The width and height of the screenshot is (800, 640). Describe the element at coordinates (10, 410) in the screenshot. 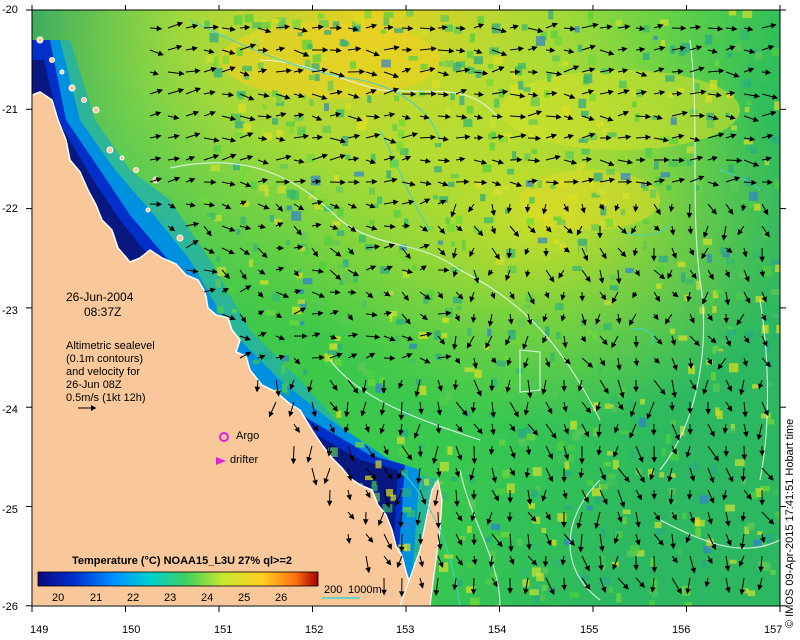

I see `lat-label-24: -24` at that location.